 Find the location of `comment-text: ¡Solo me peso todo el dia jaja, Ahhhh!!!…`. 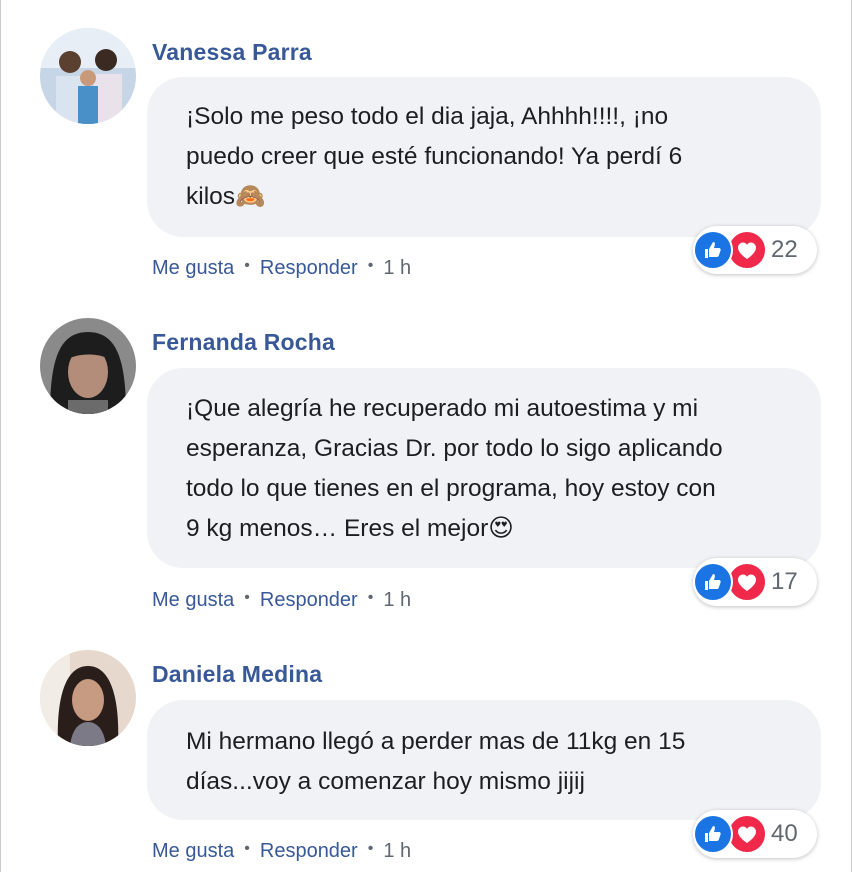

comment-text: ¡Solo me peso todo el dia jaja, Ahhhh!!!… is located at coordinates (434, 156).